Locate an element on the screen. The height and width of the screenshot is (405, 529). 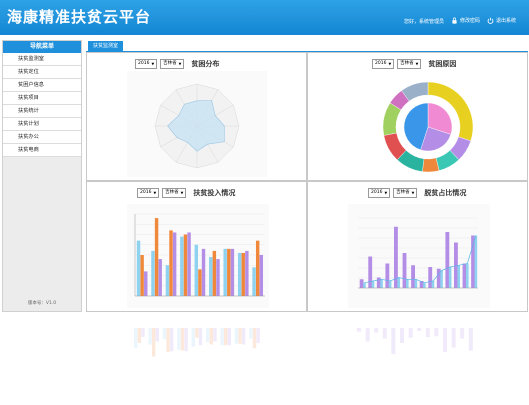
app-title: 海康精准扶贫云平台 is located at coordinates (79, 17).